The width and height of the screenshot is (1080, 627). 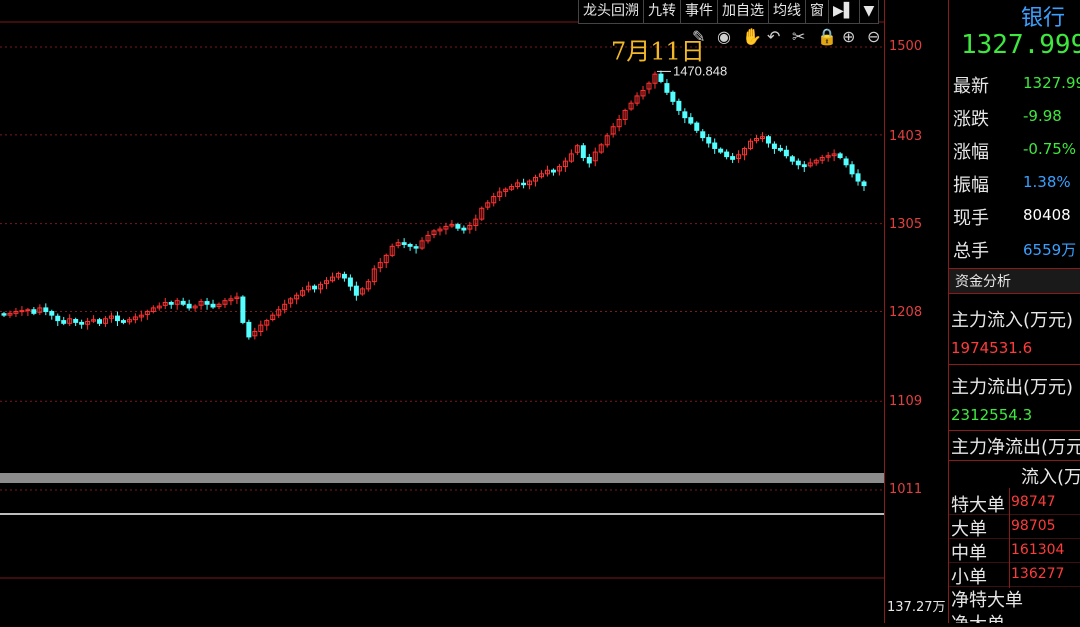 I want to click on lock-icon: 🔒, so click(x=827, y=36).